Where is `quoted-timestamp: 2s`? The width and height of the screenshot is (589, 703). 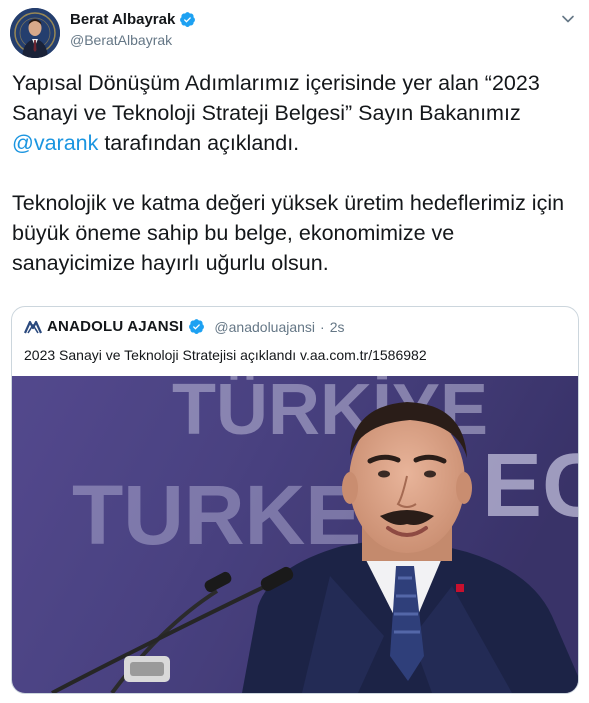
quoted-timestamp: 2s is located at coordinates (337, 327).